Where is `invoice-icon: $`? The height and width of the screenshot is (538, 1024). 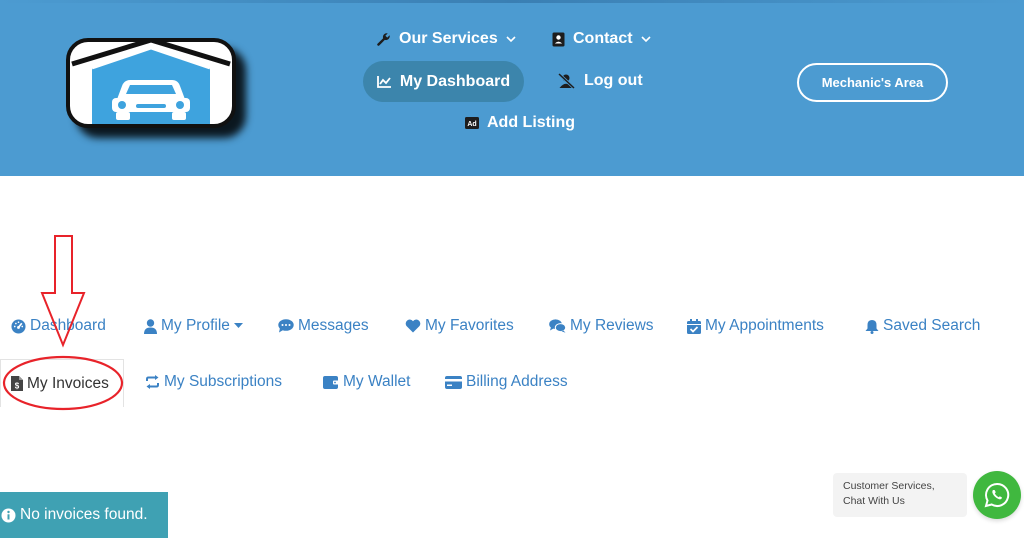 invoice-icon: $ is located at coordinates (17, 383).